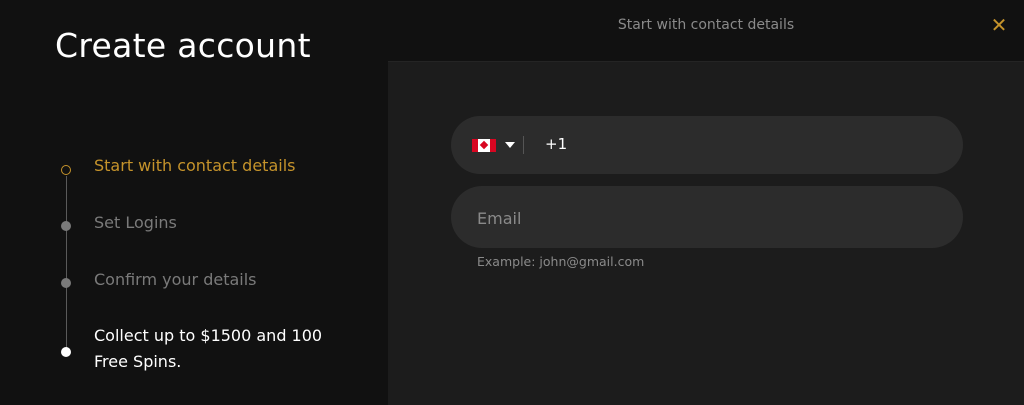 This screenshot has width=1024, height=405. What do you see at coordinates (706, 25) in the screenshot?
I see `form-header-title: Start with contact details` at bounding box center [706, 25].